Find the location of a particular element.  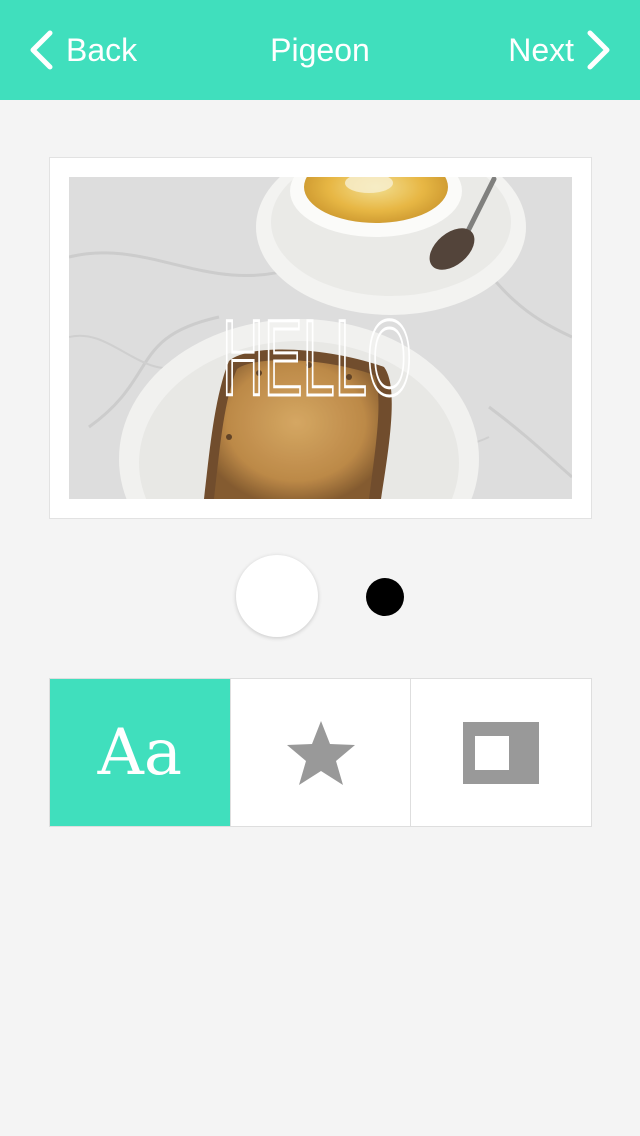

nav-bar: Back Pigeon Next is located at coordinates (320, 50).